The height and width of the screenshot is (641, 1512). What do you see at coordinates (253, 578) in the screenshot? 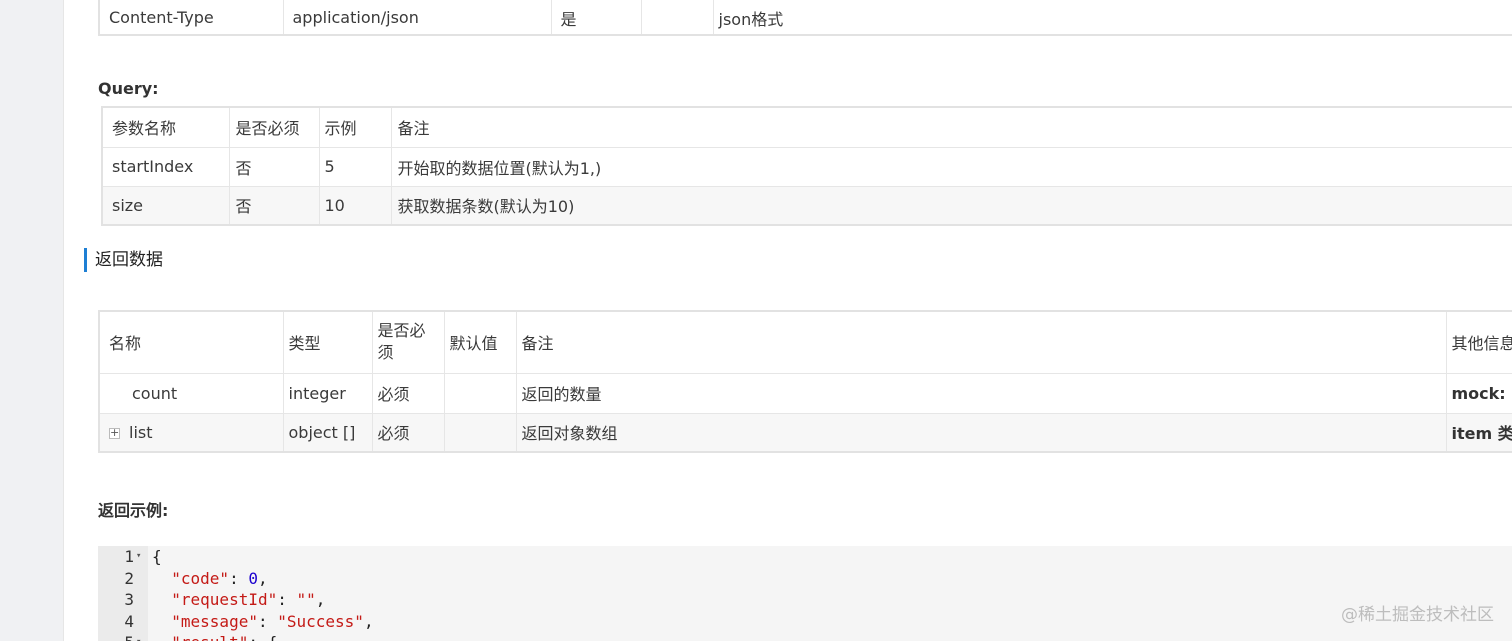
I see `code-token: 0` at bounding box center [253, 578].